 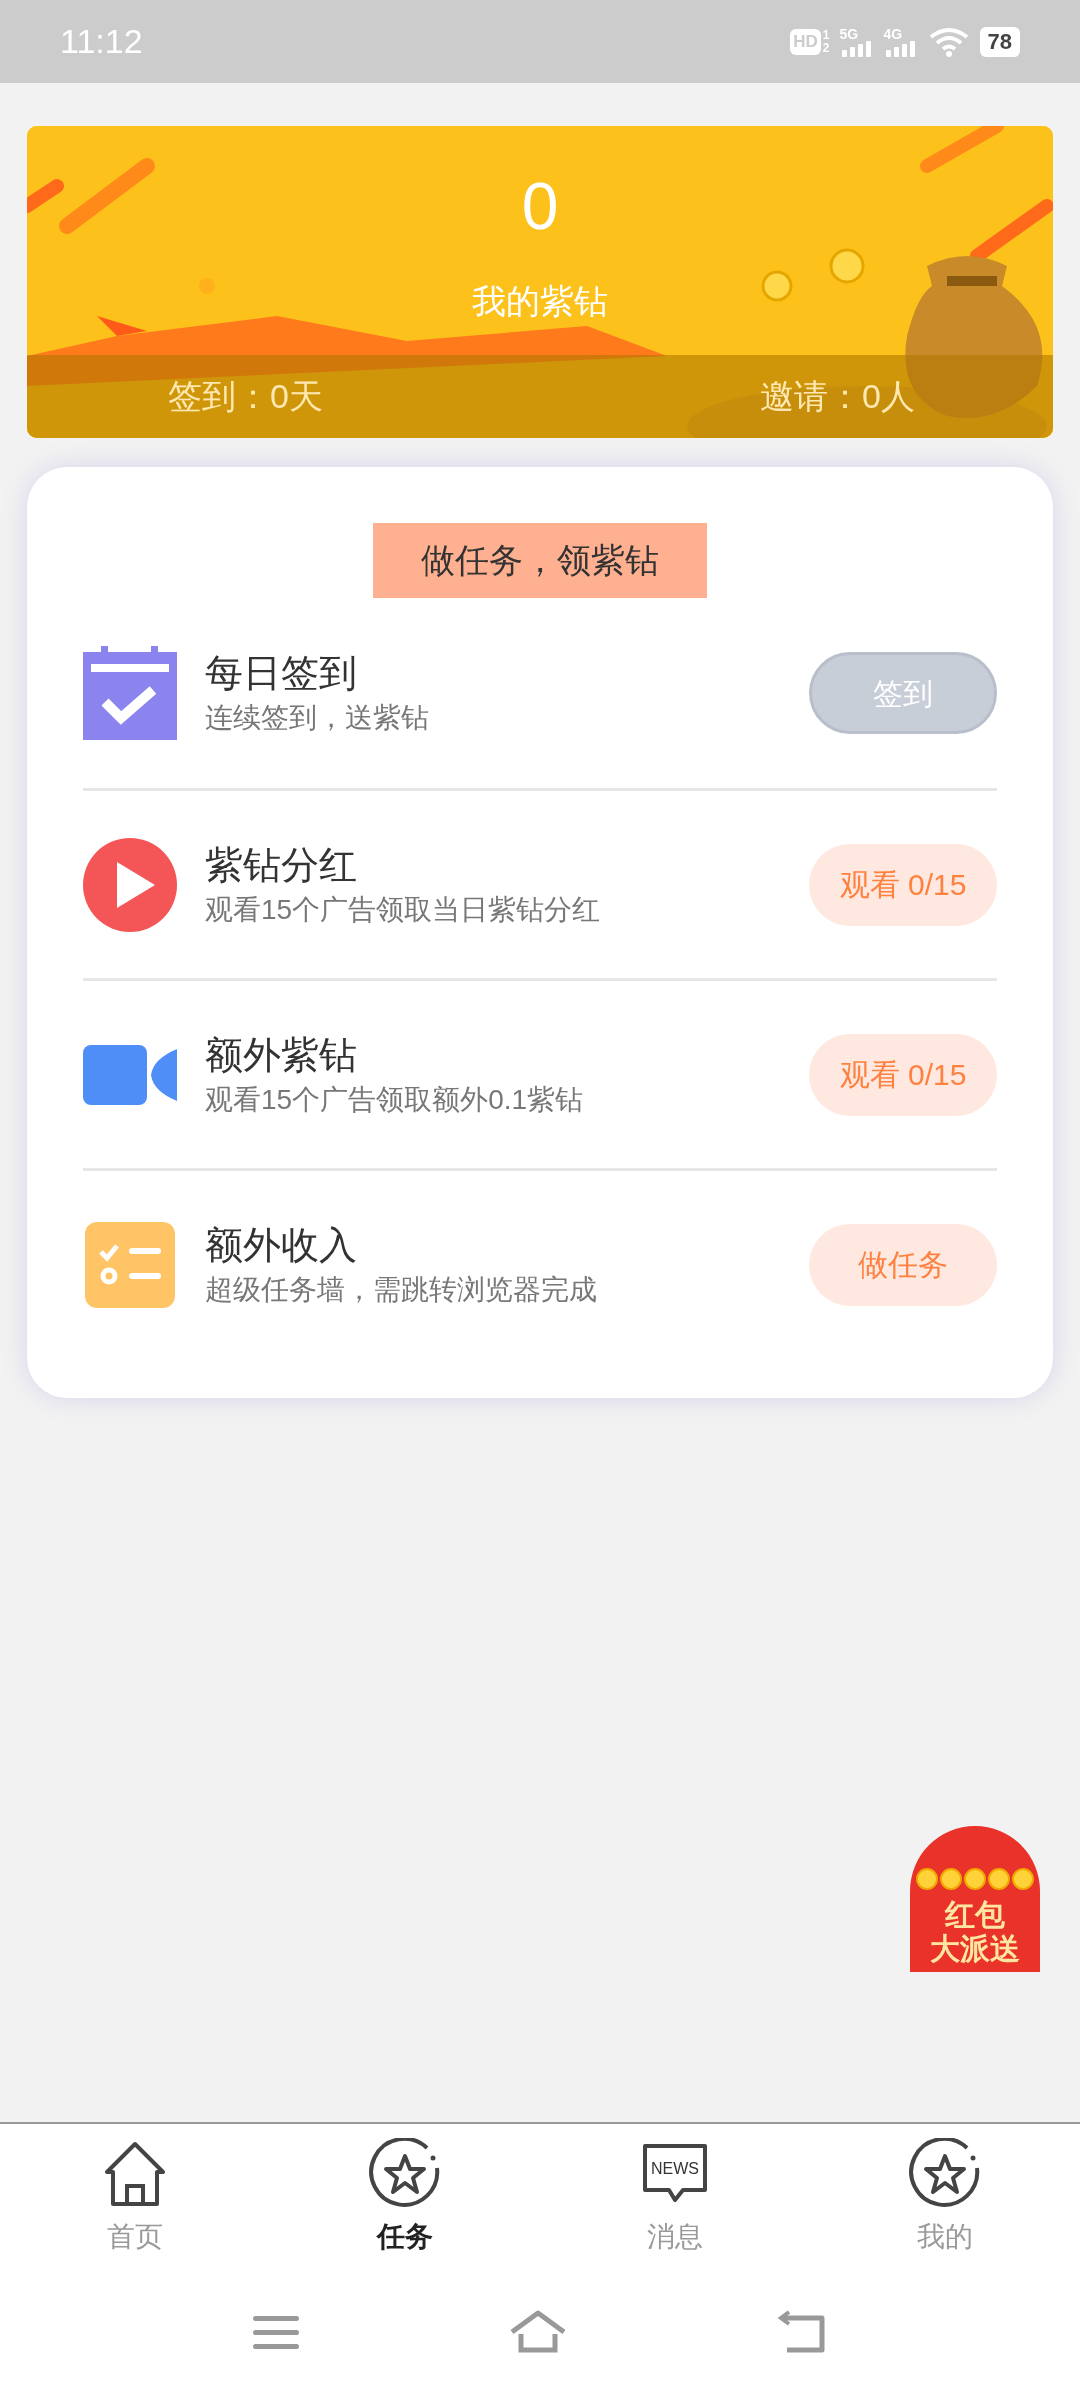 I want to click on battery-level: 78, so click(x=999, y=41).